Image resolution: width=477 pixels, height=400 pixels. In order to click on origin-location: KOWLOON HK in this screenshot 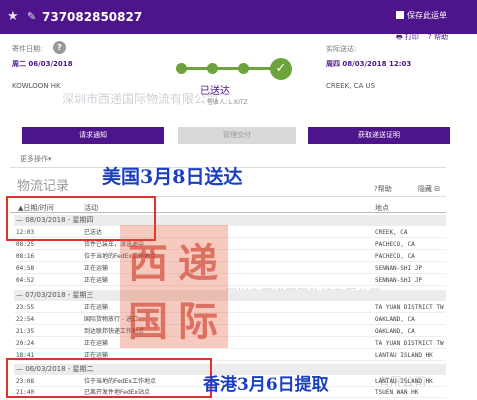, I will do `click(36, 86)`.